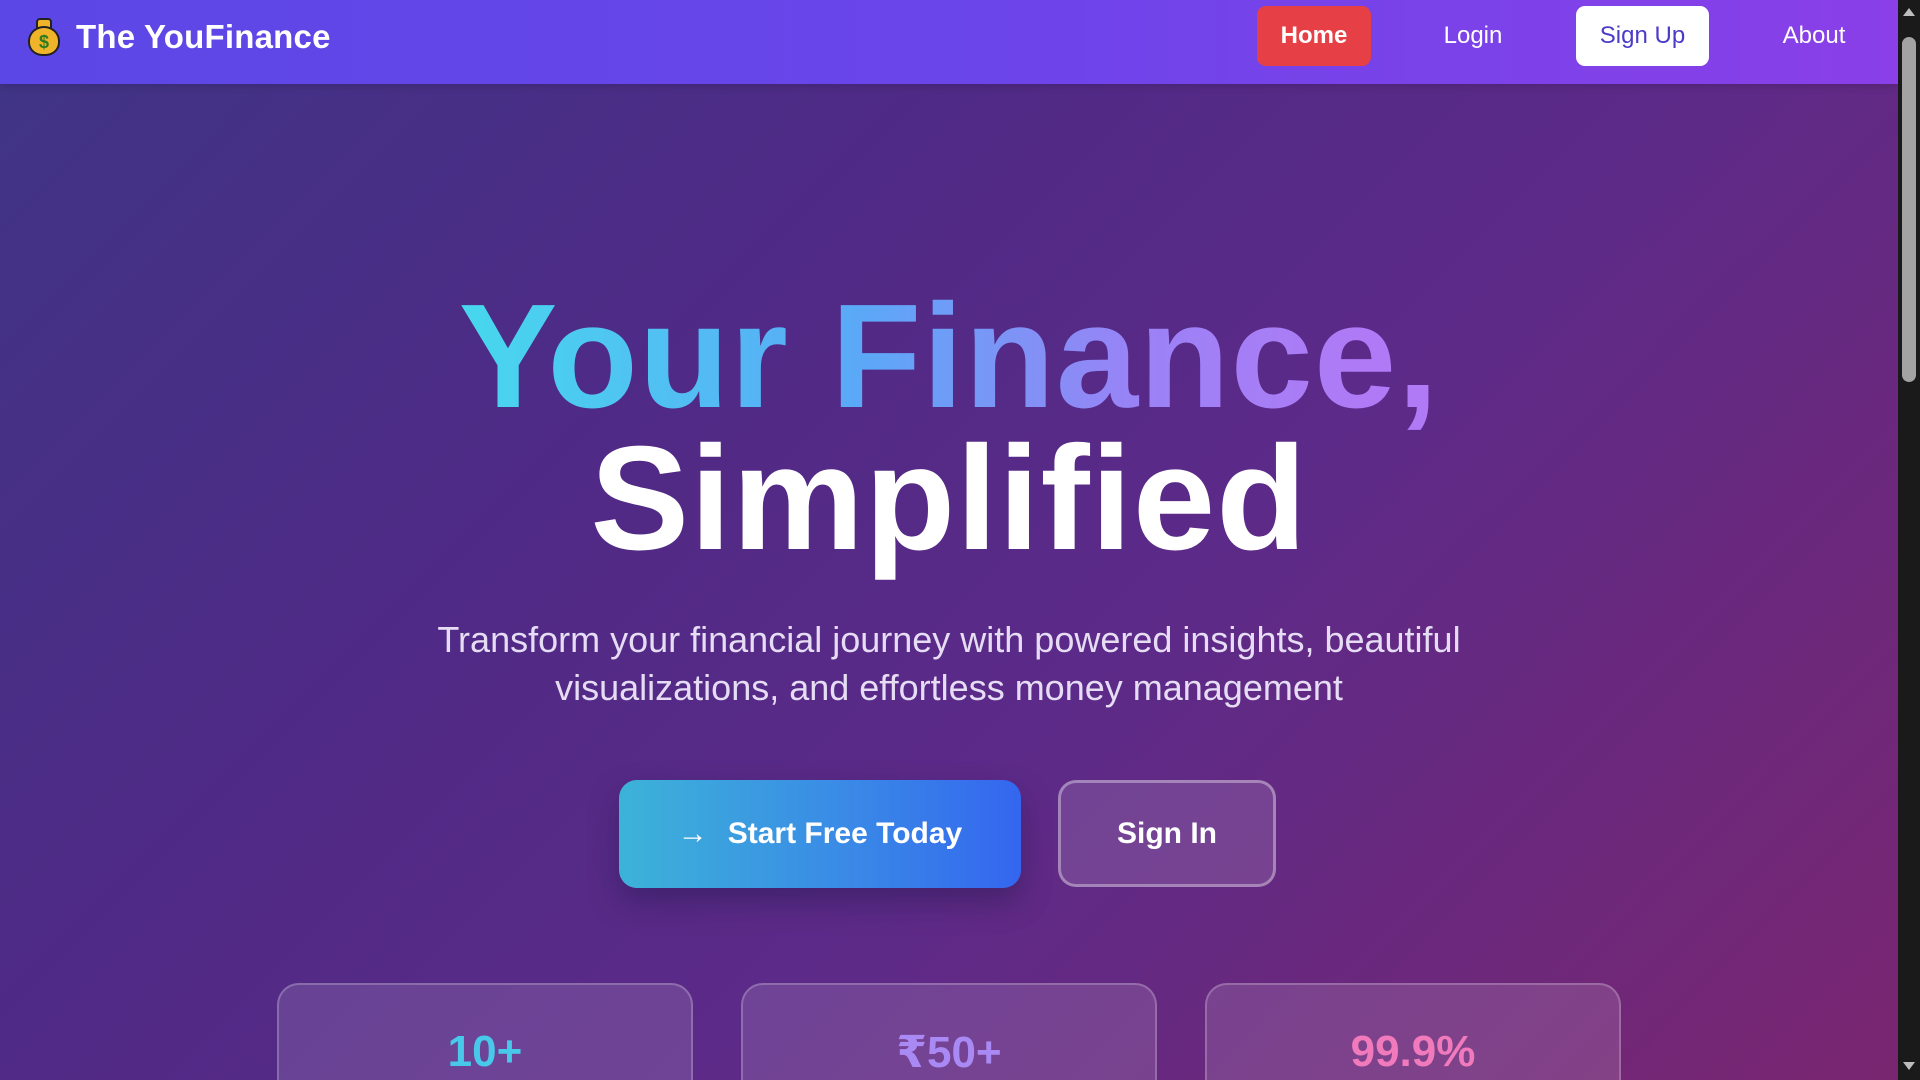 This screenshot has height=1080, width=1920. What do you see at coordinates (203, 36) in the screenshot?
I see `brand-title: The YouFinance` at bounding box center [203, 36].